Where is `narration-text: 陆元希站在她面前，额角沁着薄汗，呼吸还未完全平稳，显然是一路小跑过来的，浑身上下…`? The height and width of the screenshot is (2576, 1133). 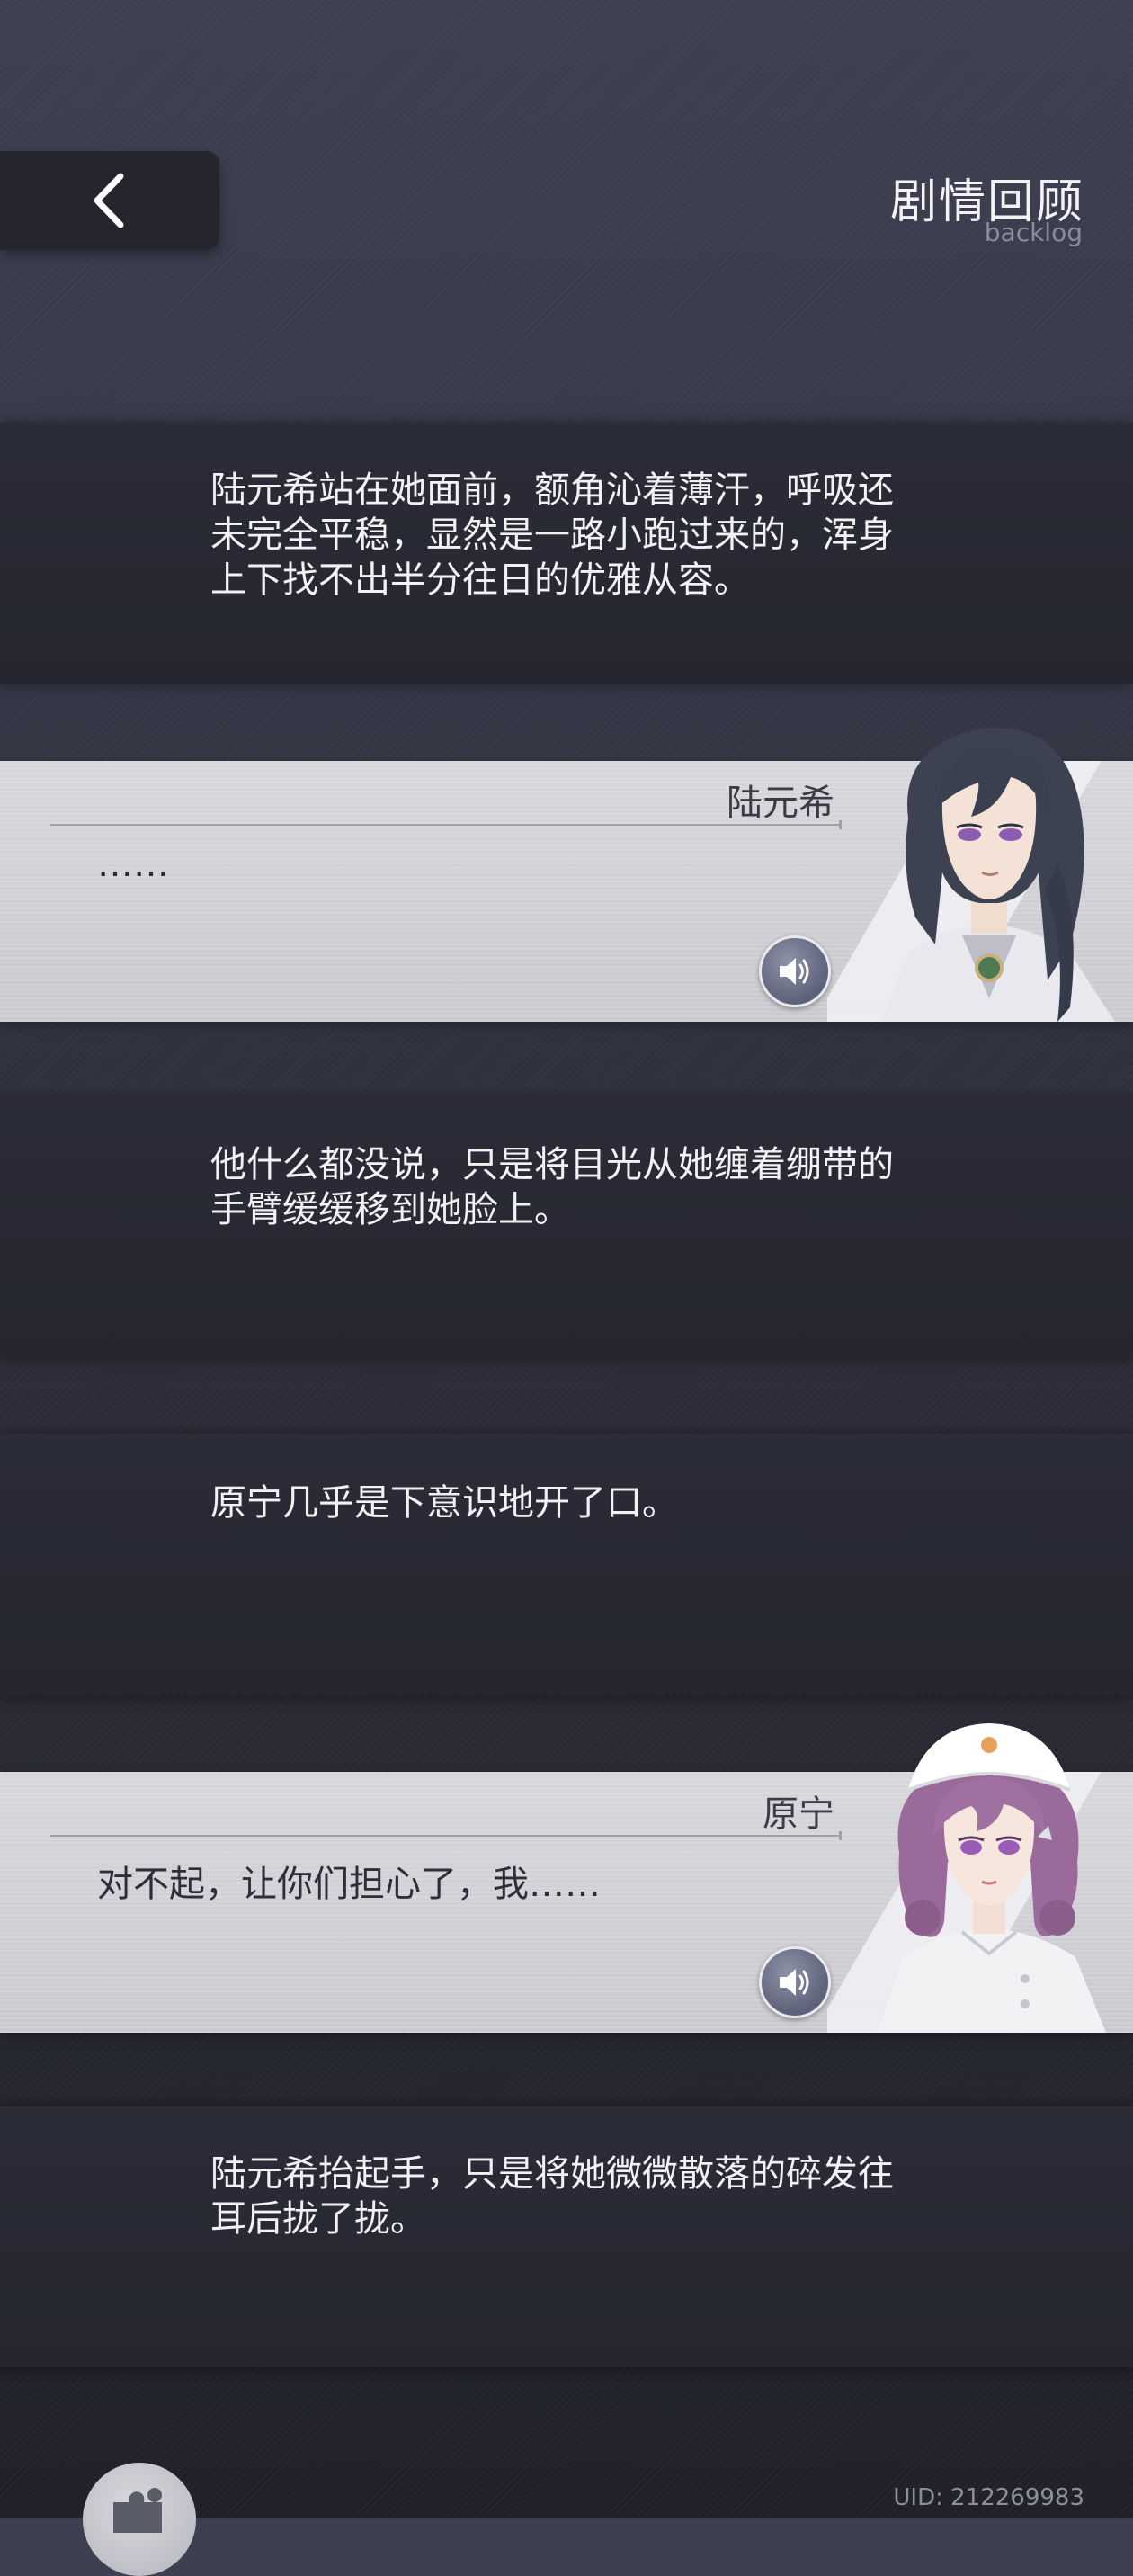 narration-text: 陆元希站在她面前，额角沁着薄汗，呼吸还未完全平稳，显然是一路小跑过来的，浑身上下… is located at coordinates (552, 535).